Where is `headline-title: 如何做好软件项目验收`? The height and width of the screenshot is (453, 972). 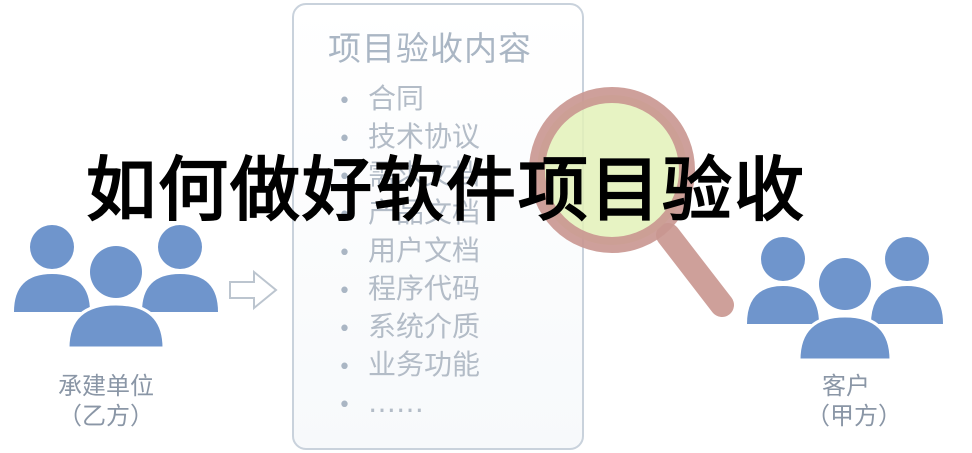 headline-title: 如何做好软件项目验收 is located at coordinates (446, 190).